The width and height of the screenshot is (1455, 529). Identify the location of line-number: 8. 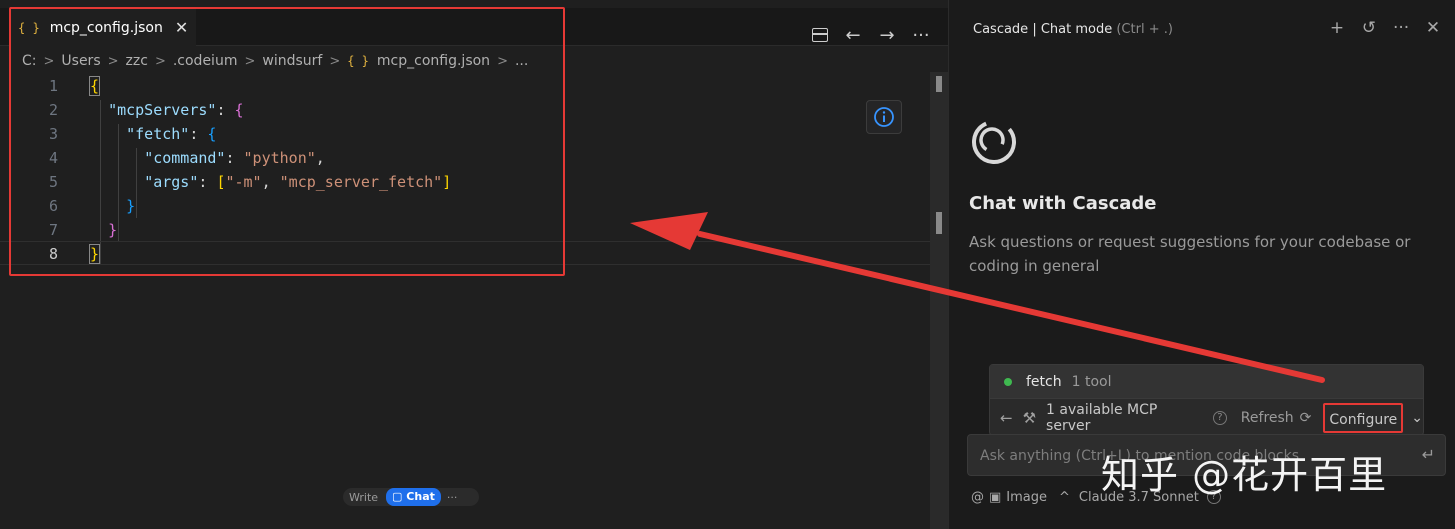
(53, 254).